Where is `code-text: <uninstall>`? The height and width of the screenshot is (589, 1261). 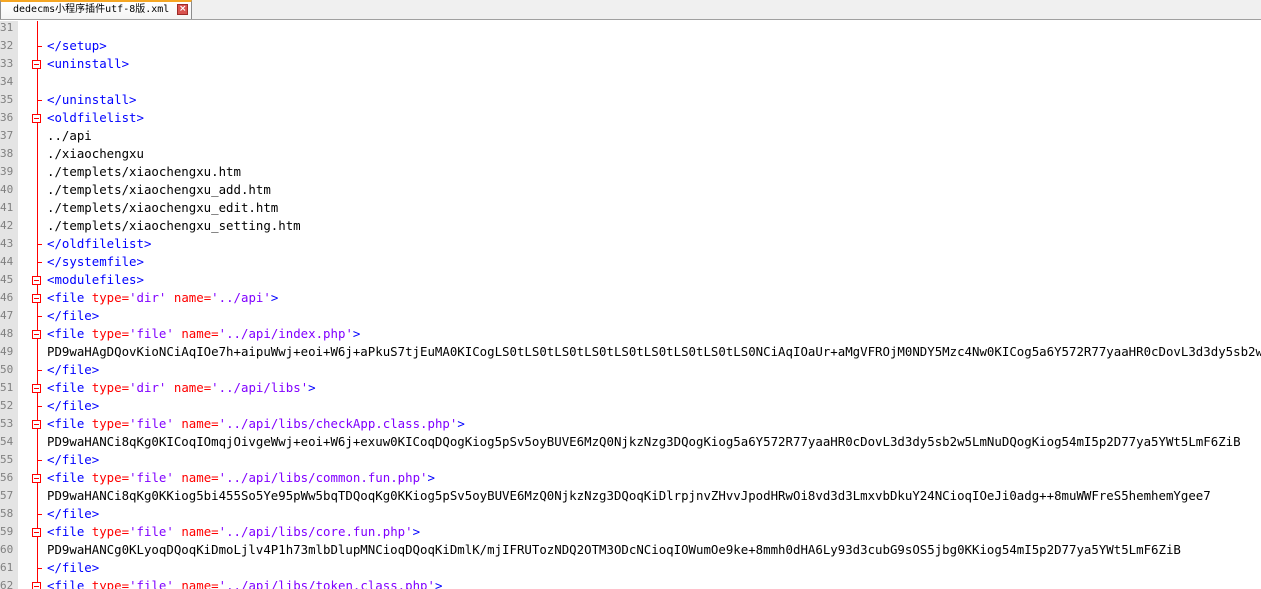
code-text: <uninstall> is located at coordinates (88, 64).